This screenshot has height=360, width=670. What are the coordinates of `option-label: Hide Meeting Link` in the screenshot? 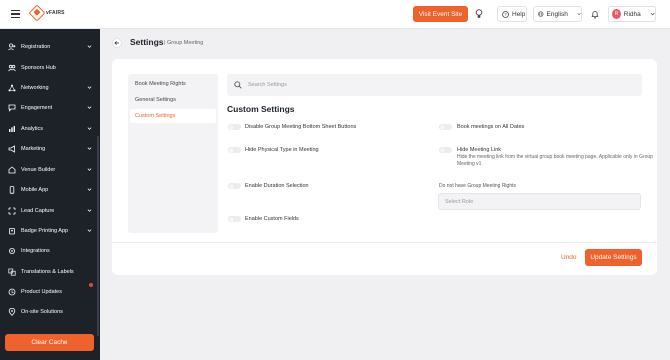 It's located at (479, 150).